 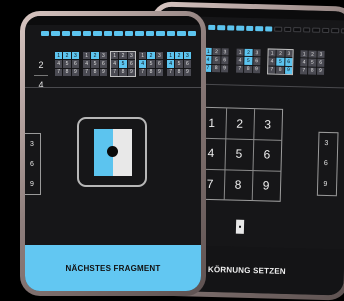 What do you see at coordinates (246, 270) in the screenshot?
I see `set-grain-label: KÖRNUNG SETZEN` at bounding box center [246, 270].